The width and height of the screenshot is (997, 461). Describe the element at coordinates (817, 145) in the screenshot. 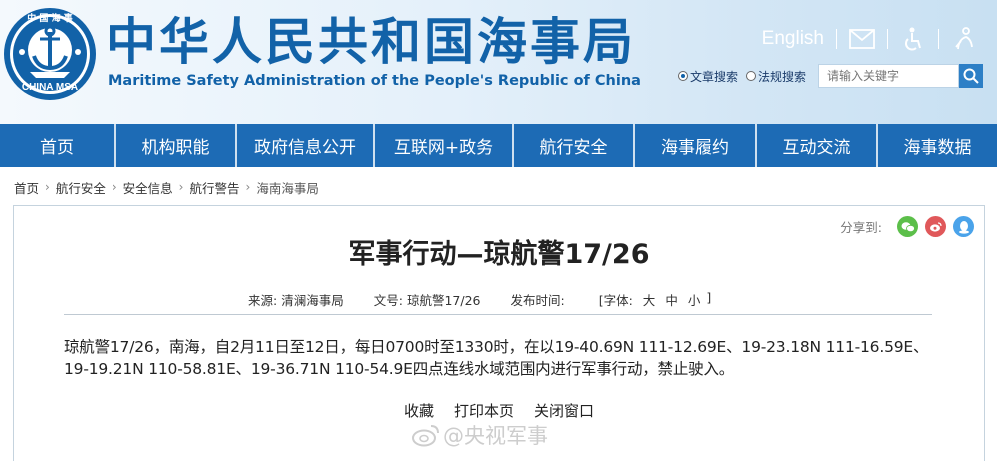

I see `nav-item-interaction: 互动交流` at that location.